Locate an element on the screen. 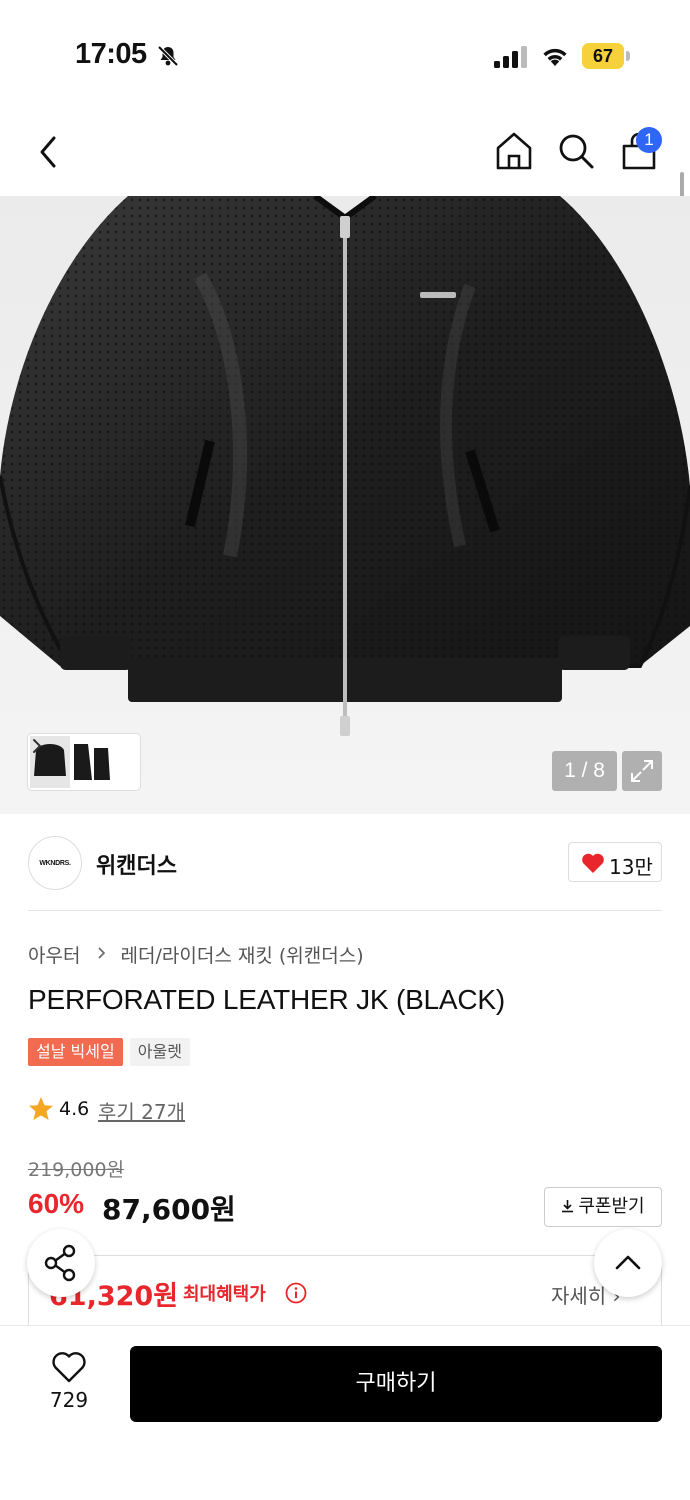 The height and width of the screenshot is (1500, 690). heart-outline-icon is located at coordinates (69, 1367).